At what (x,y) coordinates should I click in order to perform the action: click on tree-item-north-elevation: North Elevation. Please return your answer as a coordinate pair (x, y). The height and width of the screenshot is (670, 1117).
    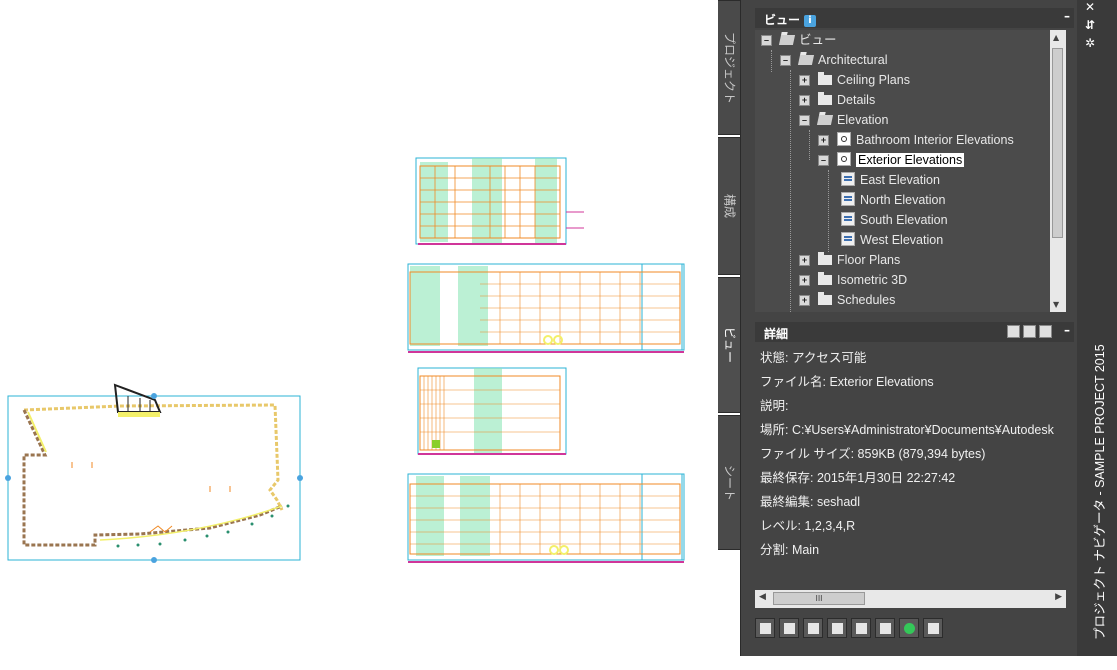
    Looking at the image, I should click on (893, 200).